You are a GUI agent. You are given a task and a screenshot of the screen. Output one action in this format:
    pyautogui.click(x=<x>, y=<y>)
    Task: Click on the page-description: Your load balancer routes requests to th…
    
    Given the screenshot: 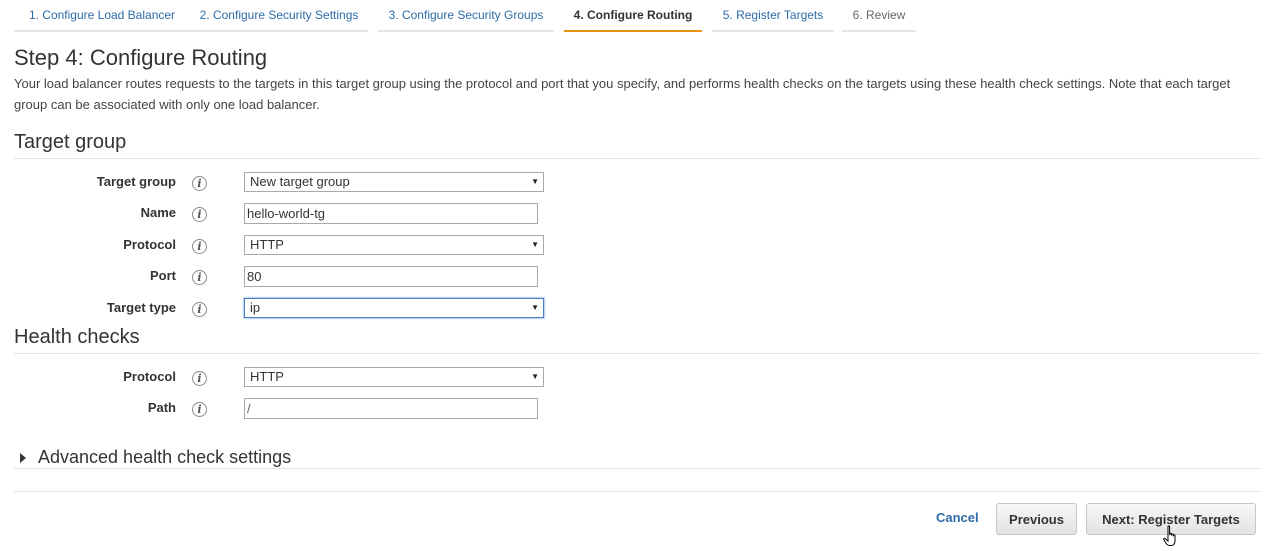 What is the action you would take?
    pyautogui.click(x=622, y=94)
    